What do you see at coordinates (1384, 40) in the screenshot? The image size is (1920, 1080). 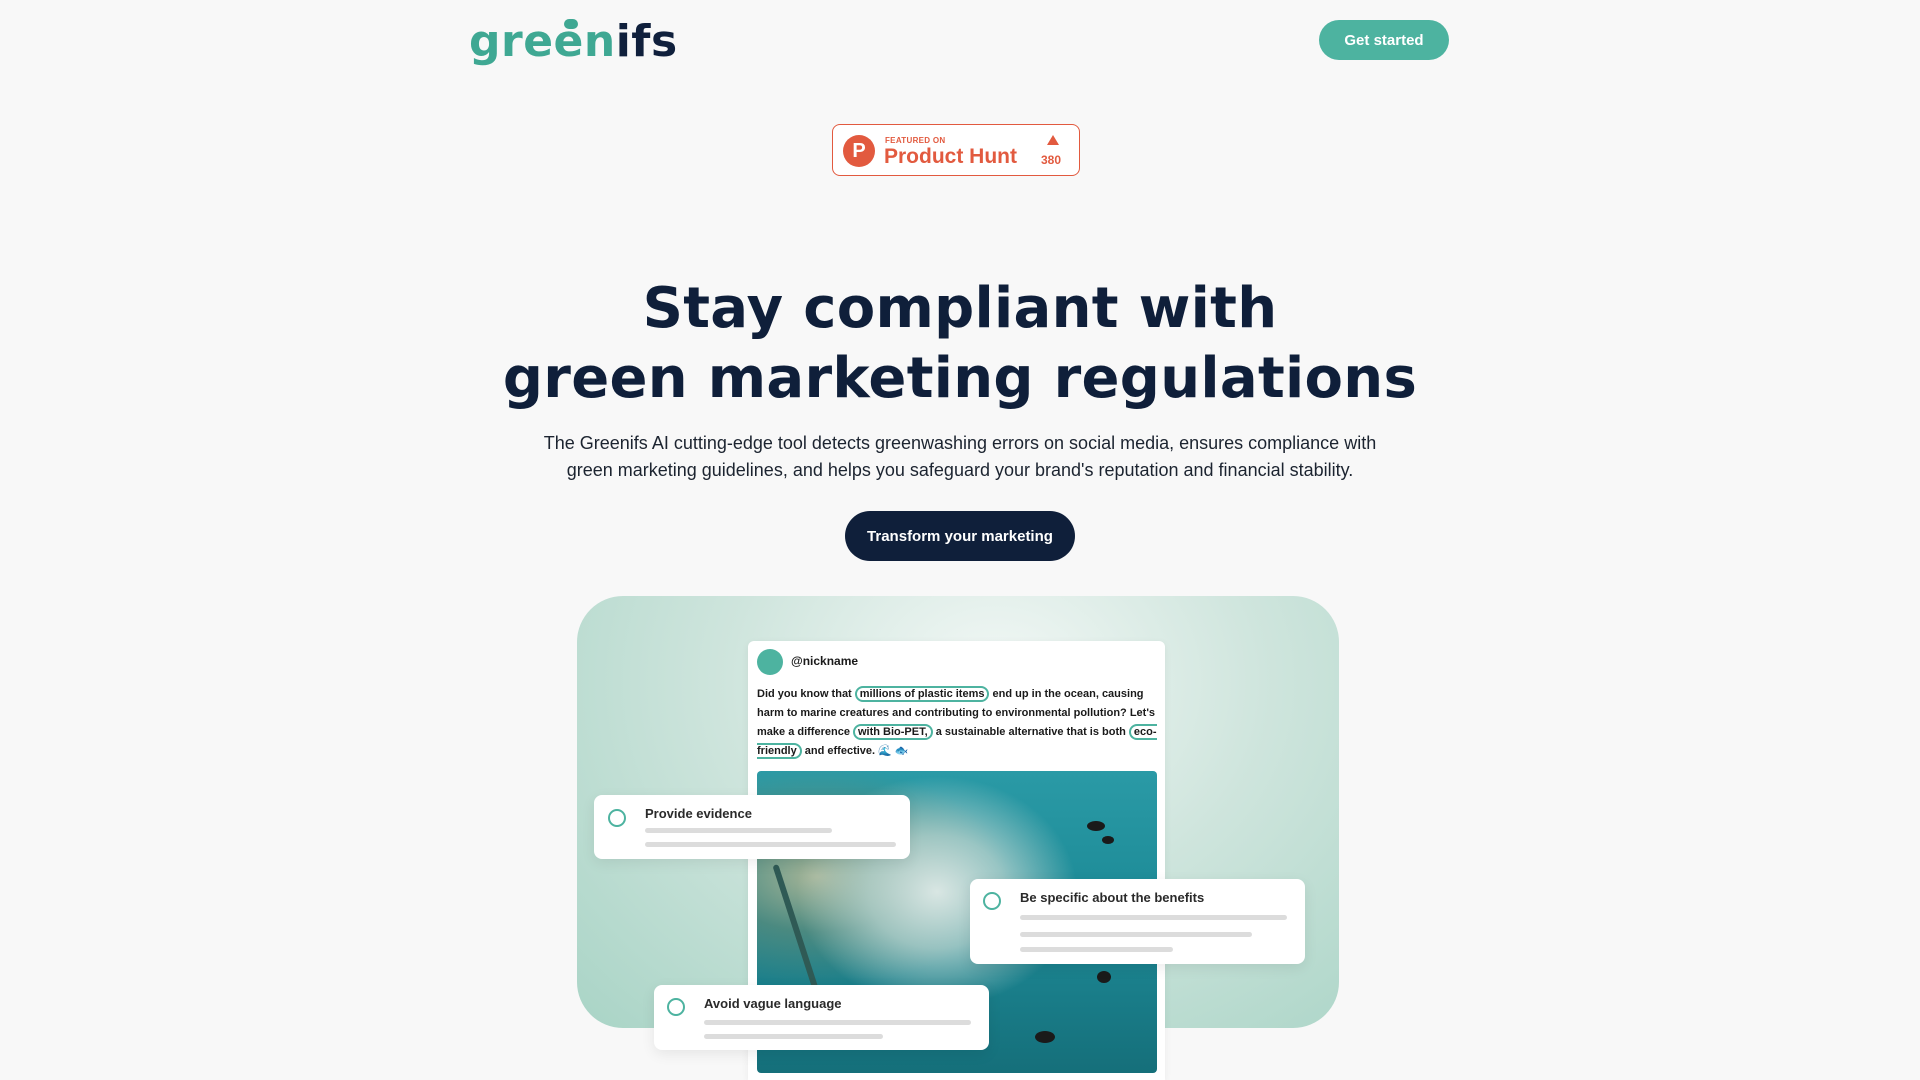 I see `get-started-button: Get started` at bounding box center [1384, 40].